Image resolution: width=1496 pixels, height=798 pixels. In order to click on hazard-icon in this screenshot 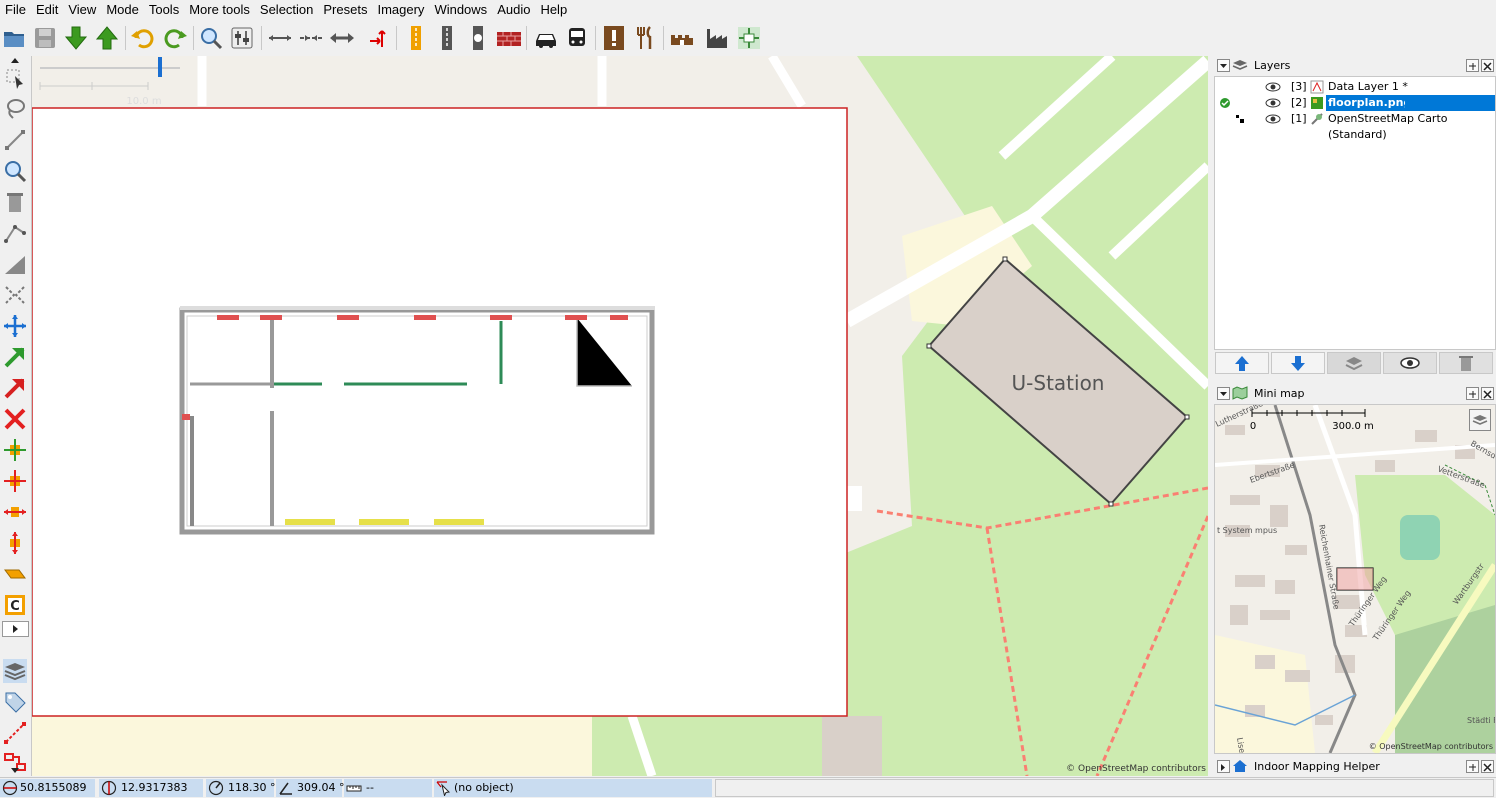, I will do `click(614, 38)`.